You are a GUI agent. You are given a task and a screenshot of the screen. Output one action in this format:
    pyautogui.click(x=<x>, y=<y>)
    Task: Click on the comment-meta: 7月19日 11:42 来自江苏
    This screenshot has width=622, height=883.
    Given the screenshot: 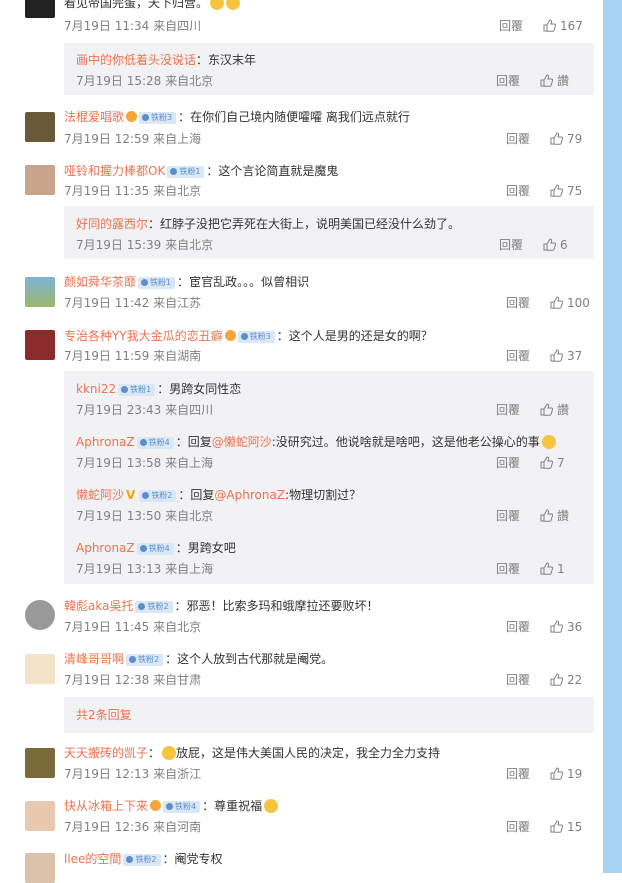 What is the action you would take?
    pyautogui.click(x=133, y=303)
    